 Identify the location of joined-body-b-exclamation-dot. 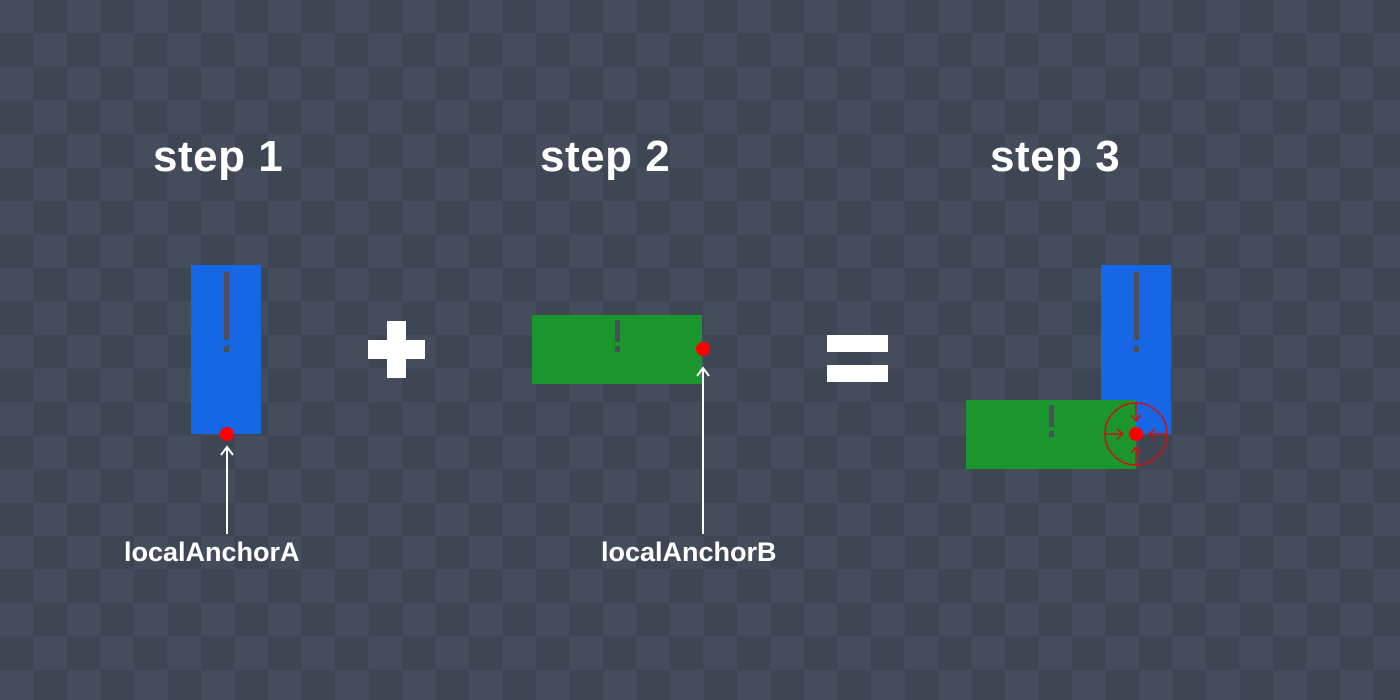
(1051, 434).